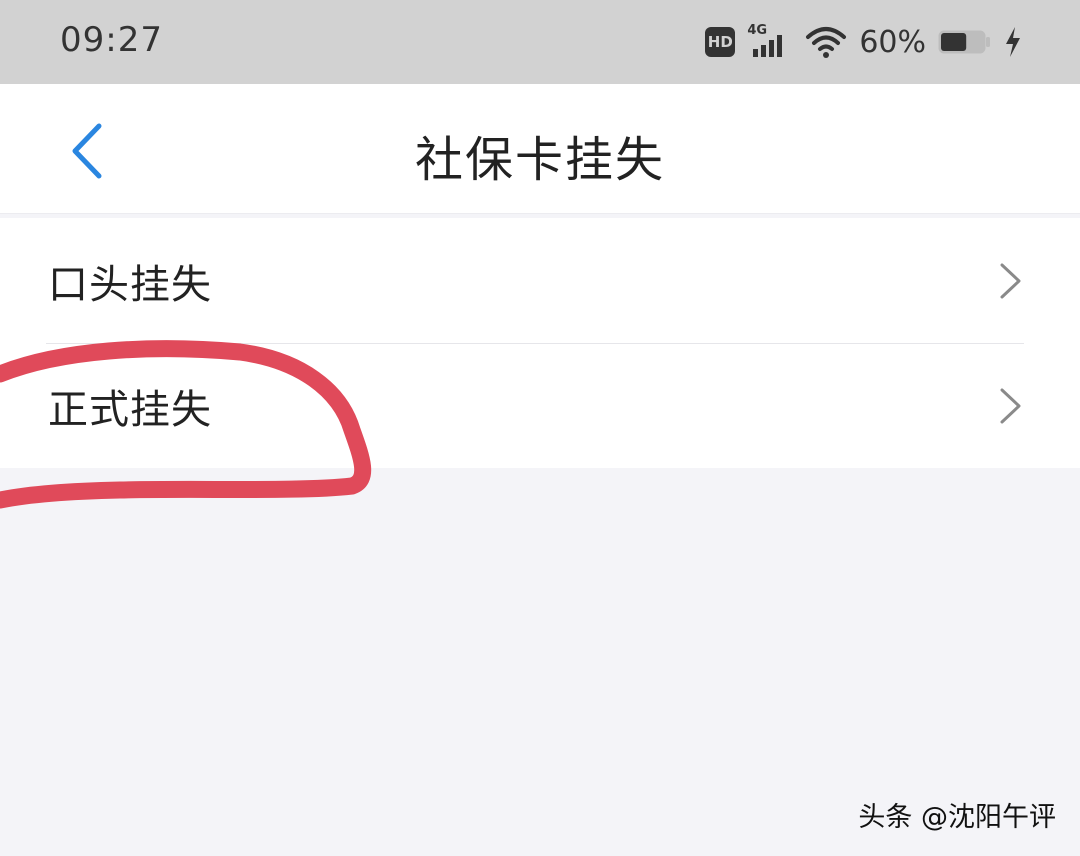  Describe the element at coordinates (540, 280) in the screenshot. I see `list-item-verbal-loss-report: 口头挂失` at that location.